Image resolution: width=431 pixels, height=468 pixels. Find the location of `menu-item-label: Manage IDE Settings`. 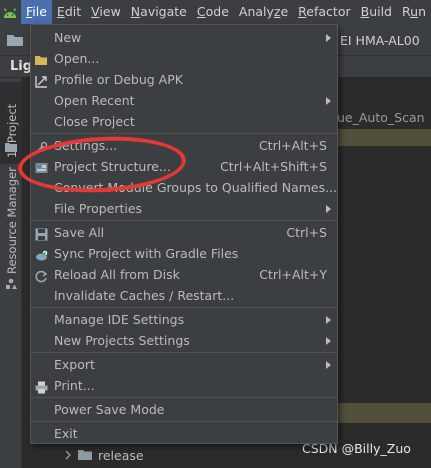

menu-item-label: Manage IDE Settings is located at coordinates (119, 319).